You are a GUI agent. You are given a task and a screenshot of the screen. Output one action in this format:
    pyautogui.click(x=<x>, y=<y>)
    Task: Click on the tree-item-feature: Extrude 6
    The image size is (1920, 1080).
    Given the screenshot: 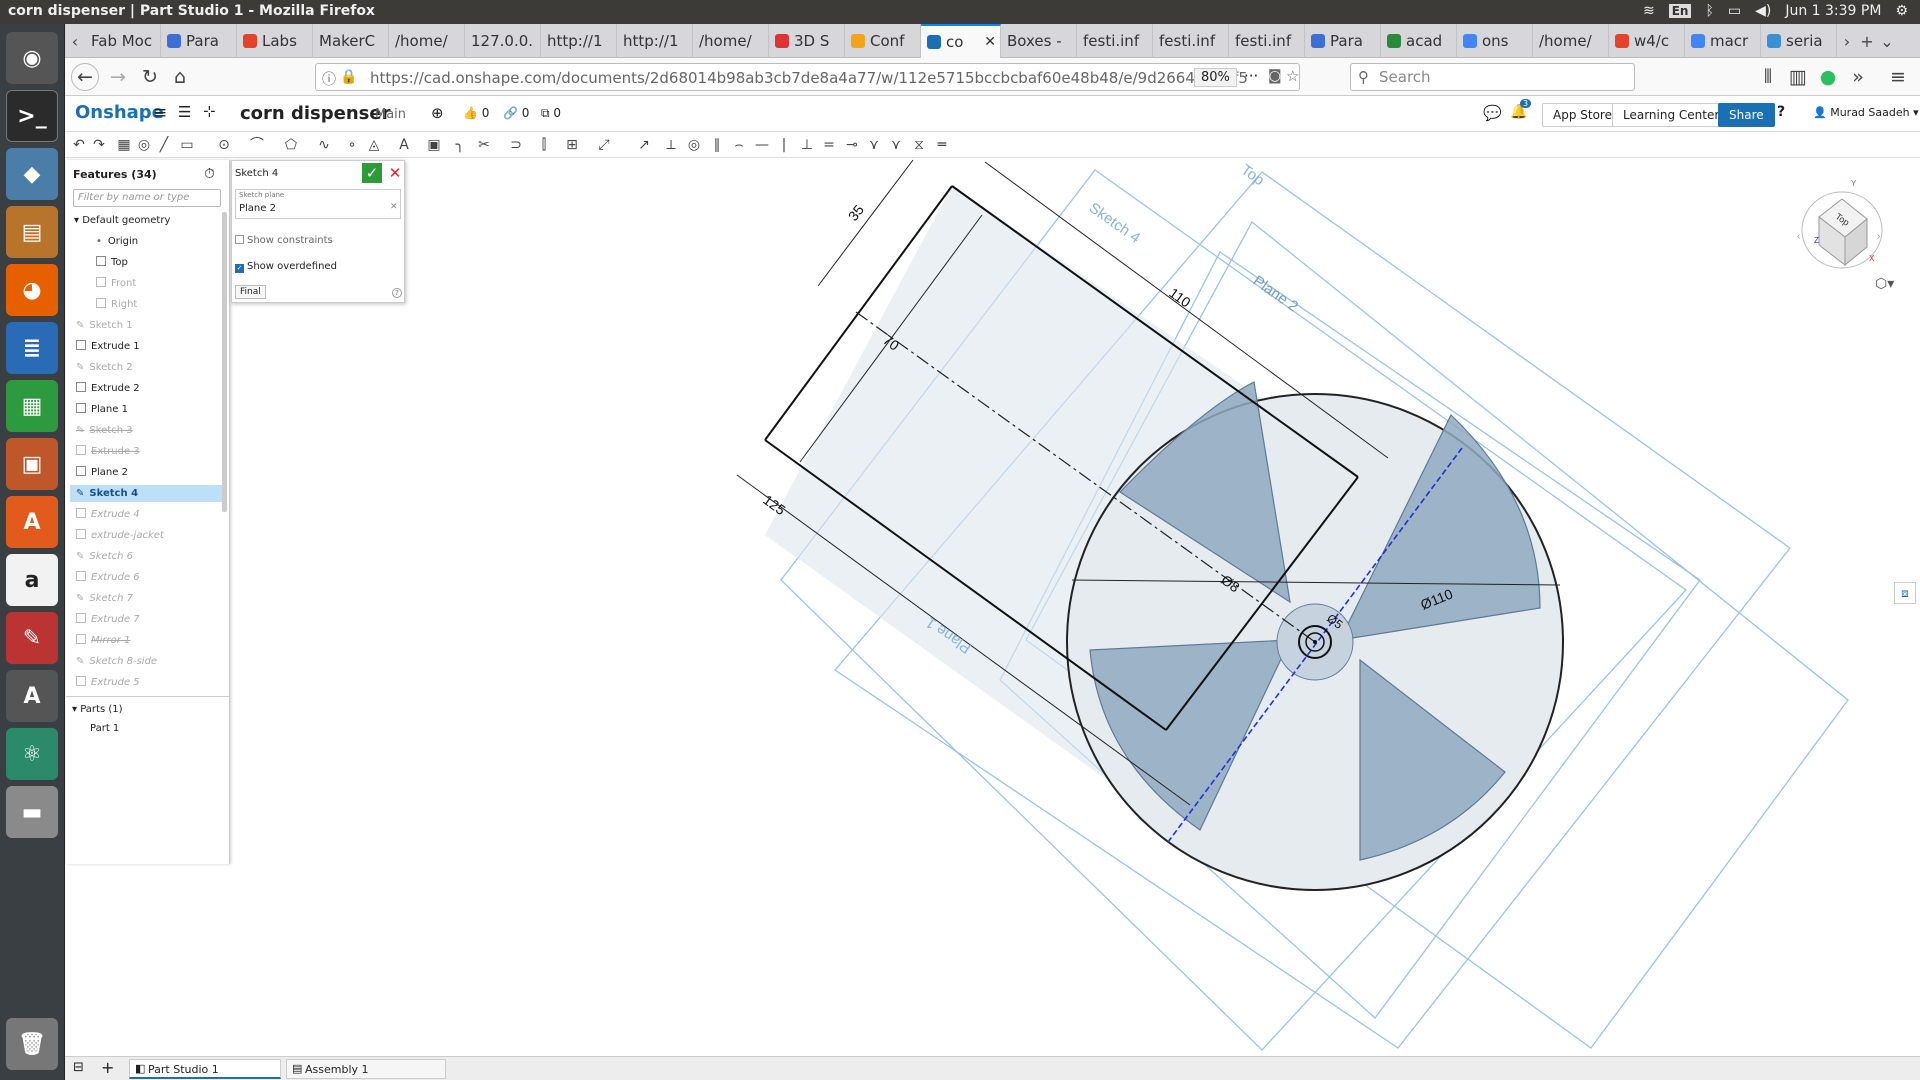 What is the action you would take?
    pyautogui.click(x=152, y=577)
    